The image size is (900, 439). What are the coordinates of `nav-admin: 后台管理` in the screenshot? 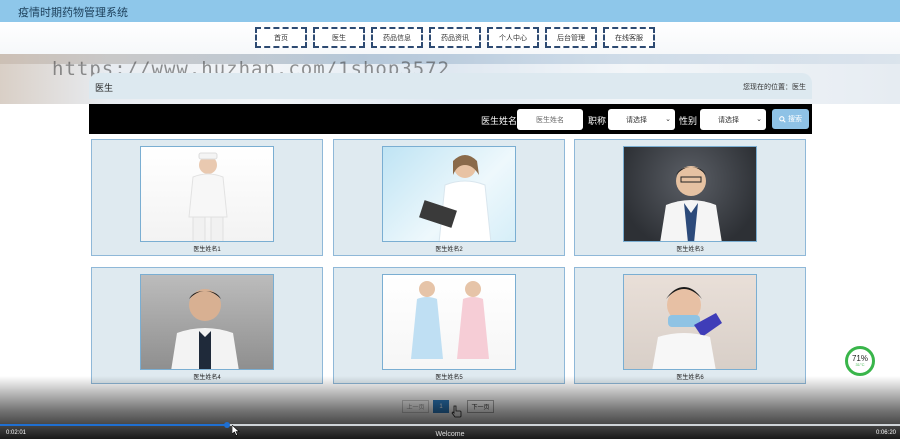 It's located at (571, 37).